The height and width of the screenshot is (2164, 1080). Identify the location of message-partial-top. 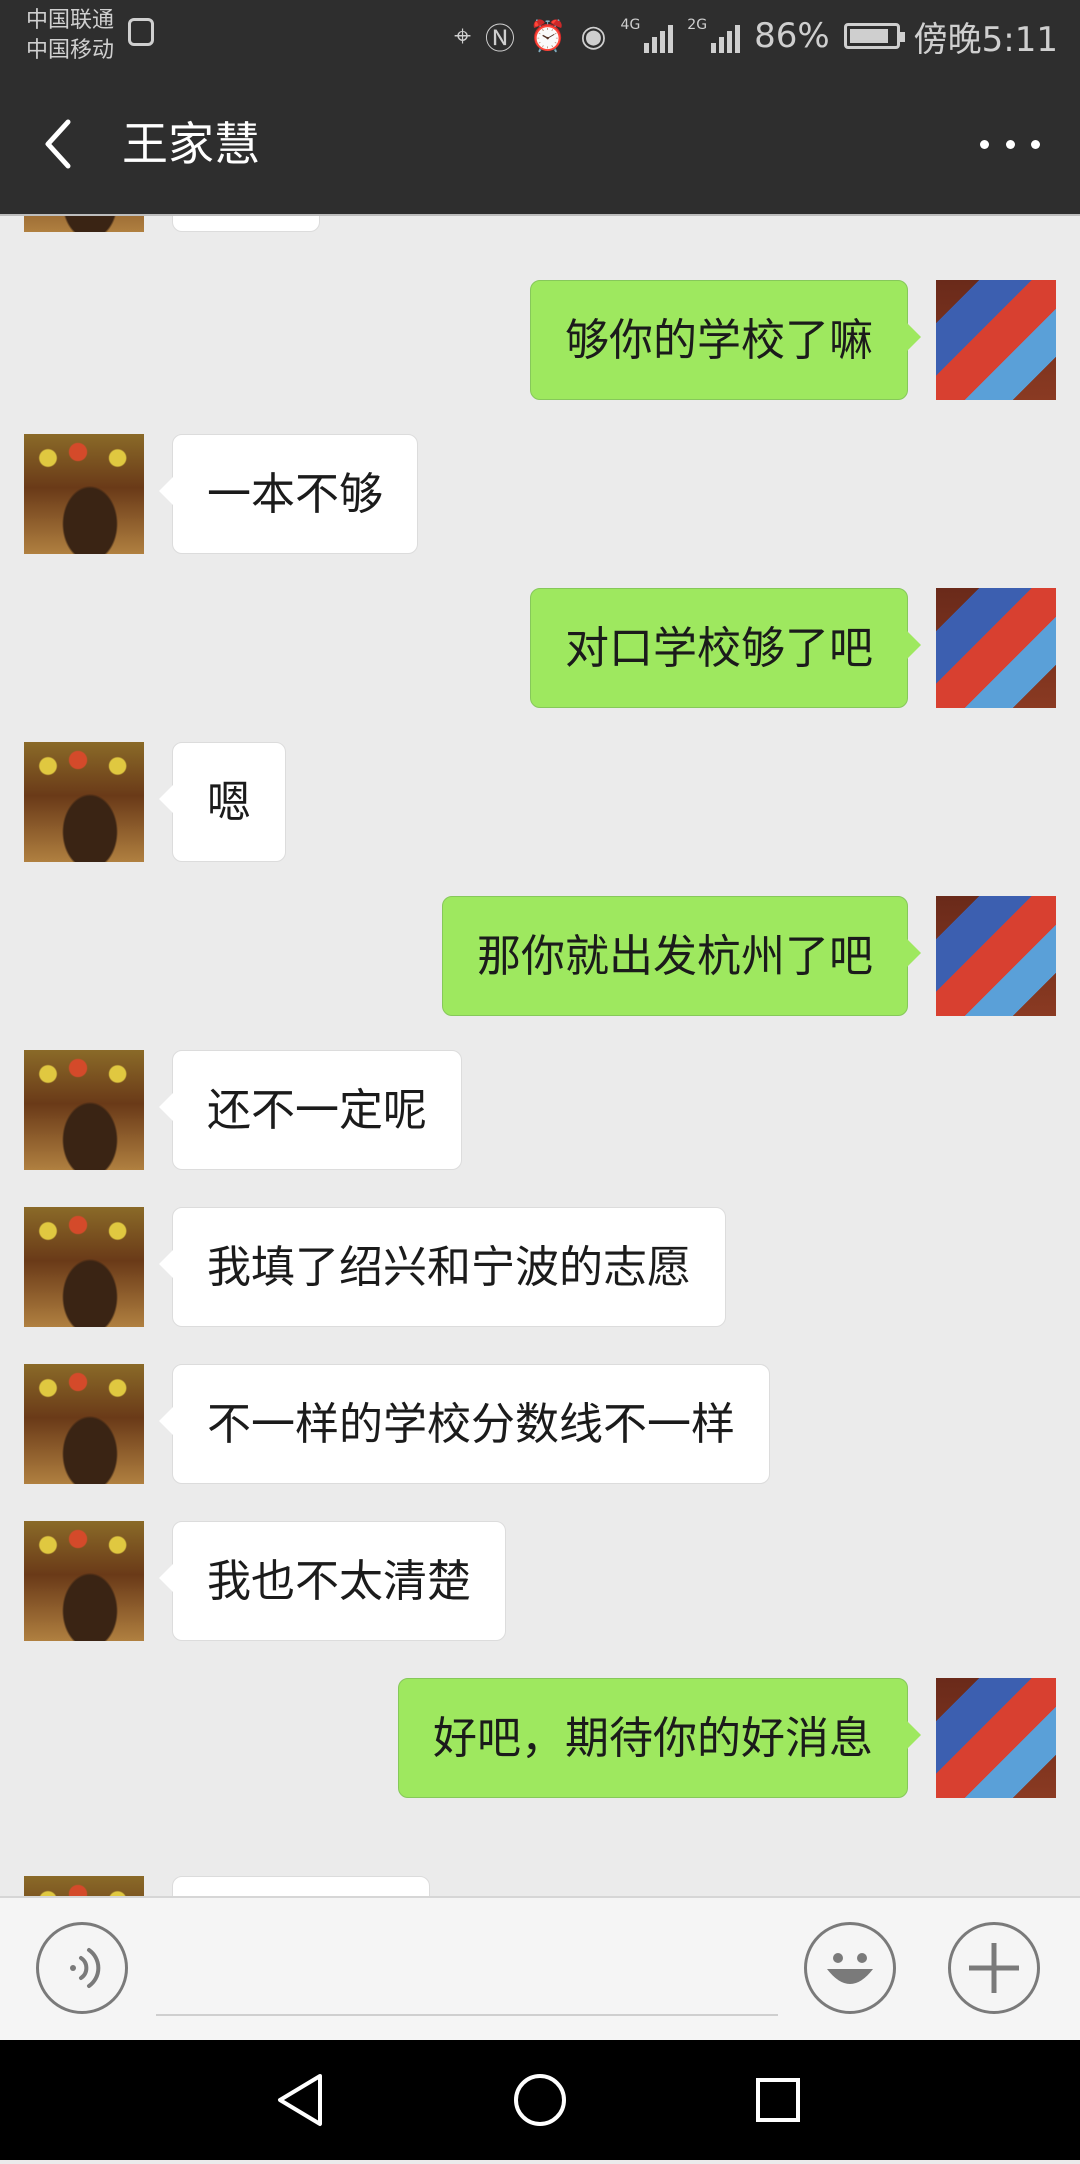
(540, 224).